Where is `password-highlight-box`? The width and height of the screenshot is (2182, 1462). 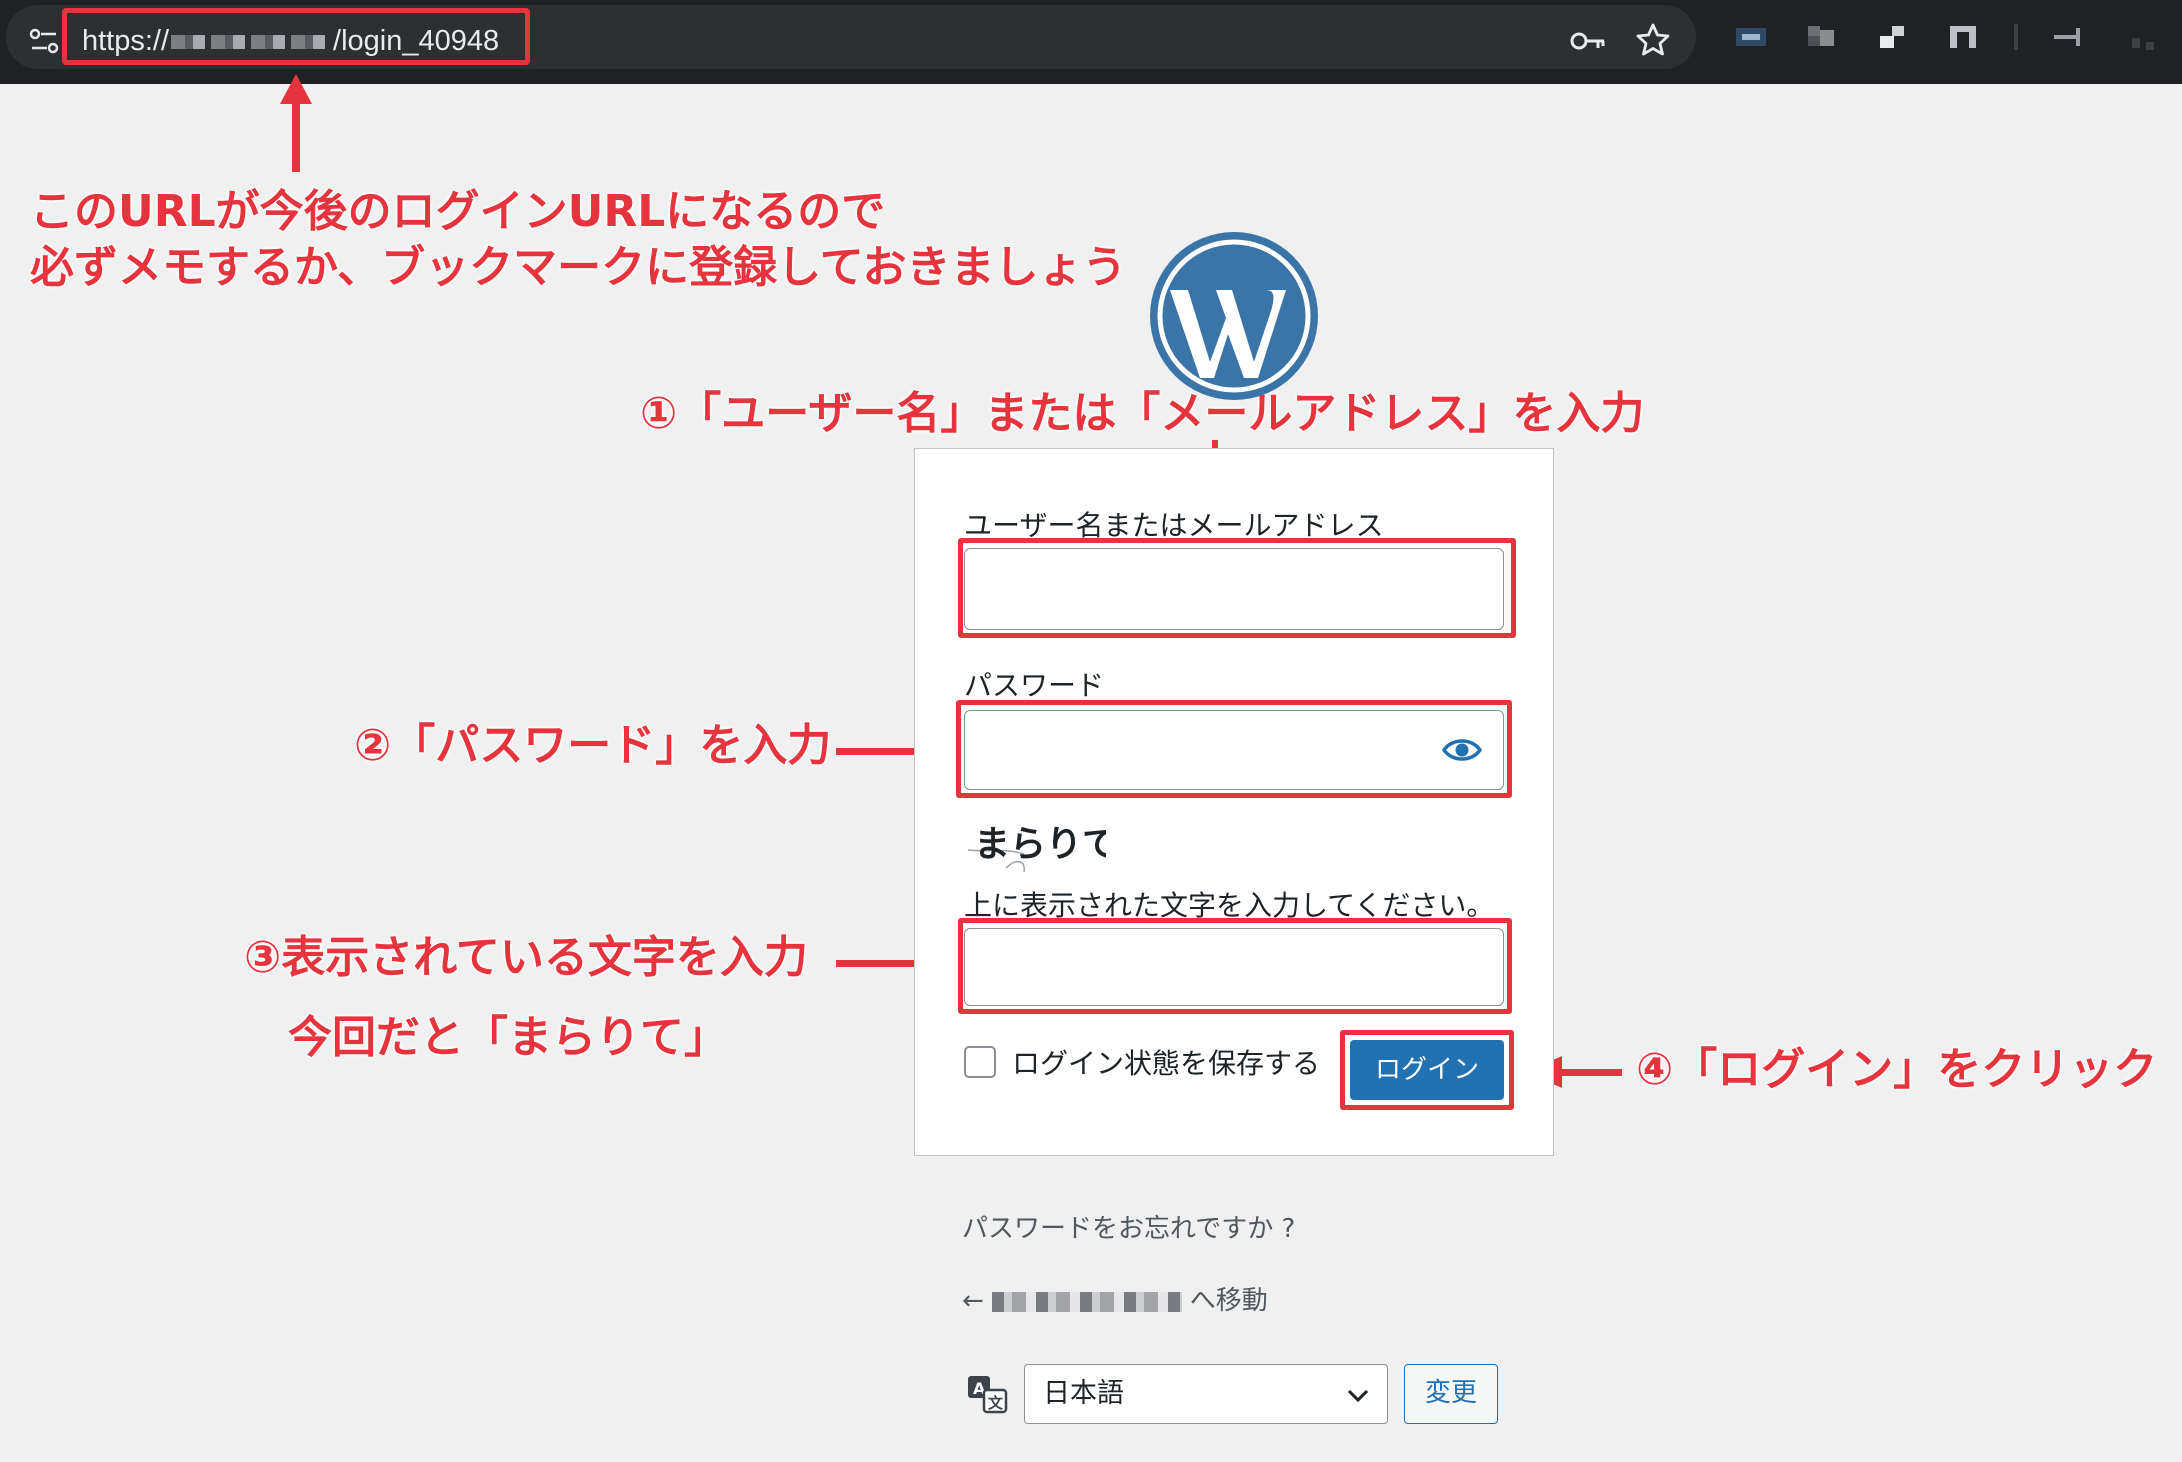 password-highlight-box is located at coordinates (1234, 749).